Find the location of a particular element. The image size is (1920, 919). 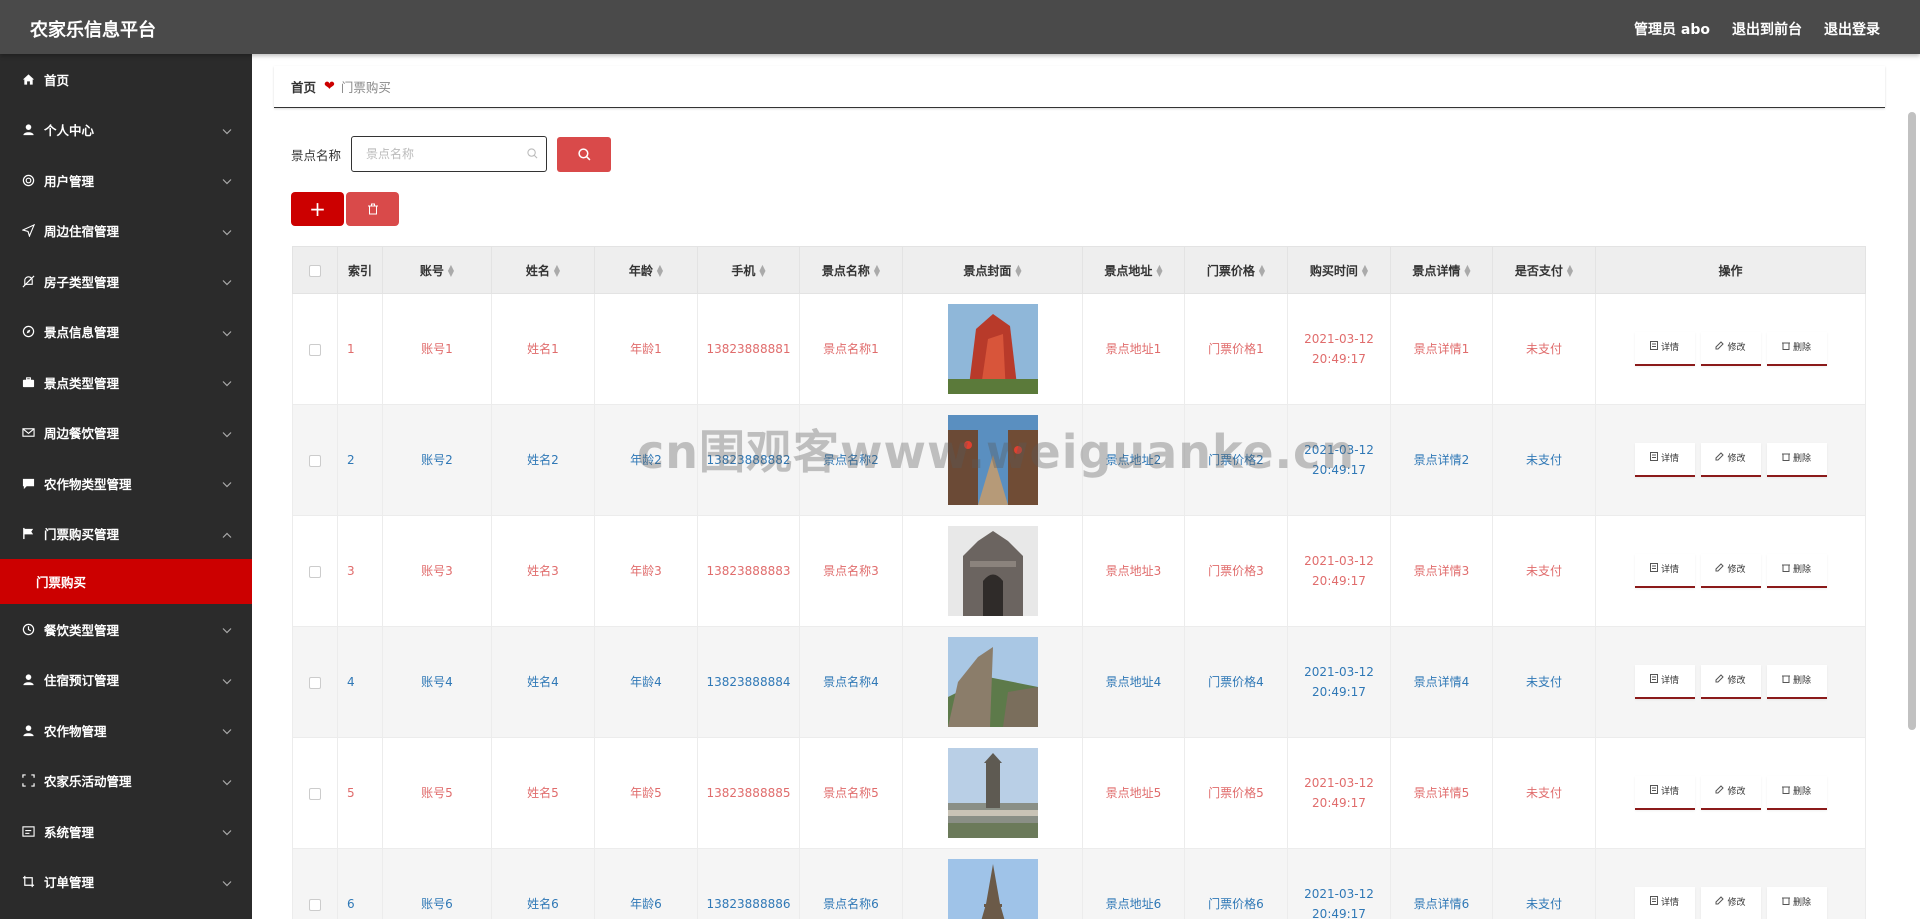

cell-detail-text: 景点详情1 is located at coordinates (1441, 349).